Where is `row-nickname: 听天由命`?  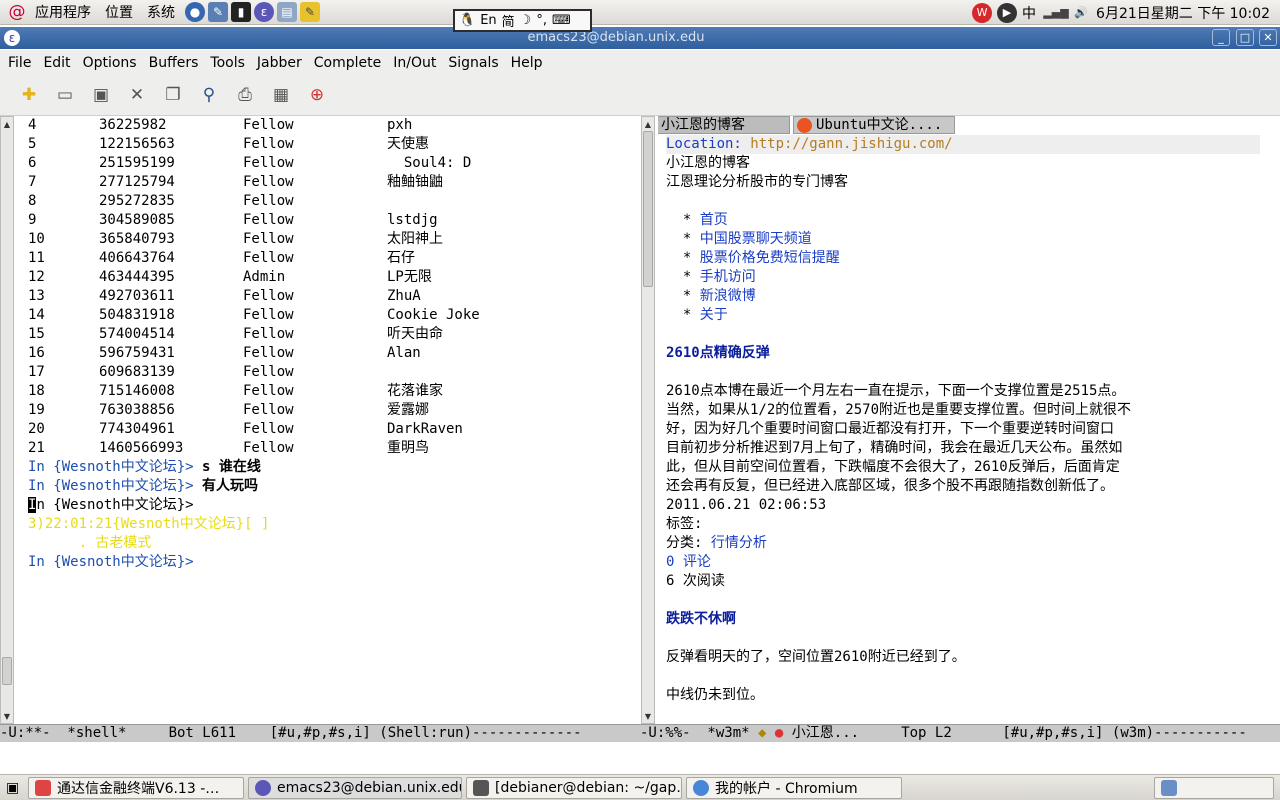 row-nickname: 听天由命 is located at coordinates (415, 334).